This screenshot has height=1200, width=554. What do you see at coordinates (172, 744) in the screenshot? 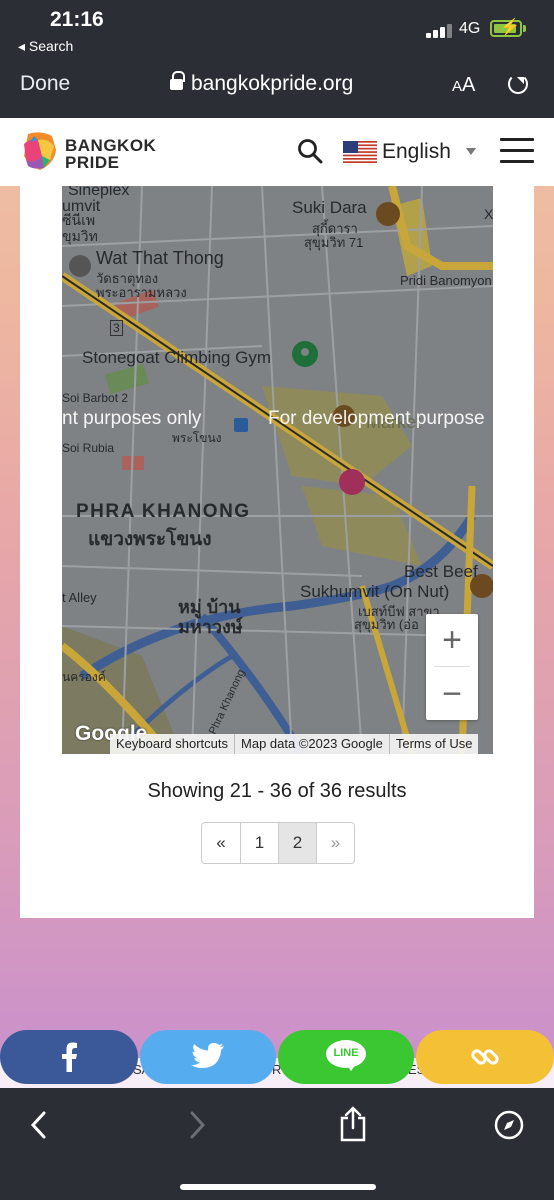
I see `keyboard-shortcuts-link: Keyboard shortcuts` at bounding box center [172, 744].